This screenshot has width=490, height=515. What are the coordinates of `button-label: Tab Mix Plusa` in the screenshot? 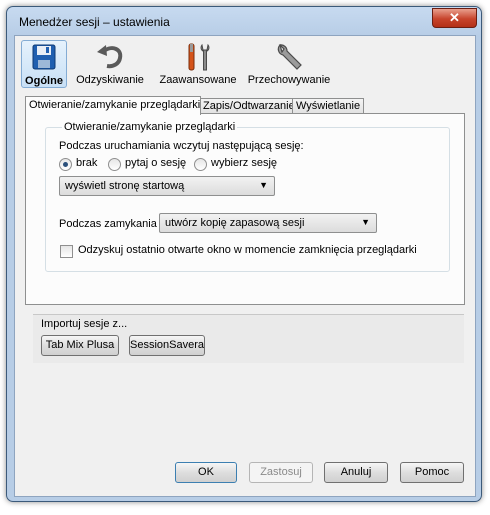 It's located at (80, 345).